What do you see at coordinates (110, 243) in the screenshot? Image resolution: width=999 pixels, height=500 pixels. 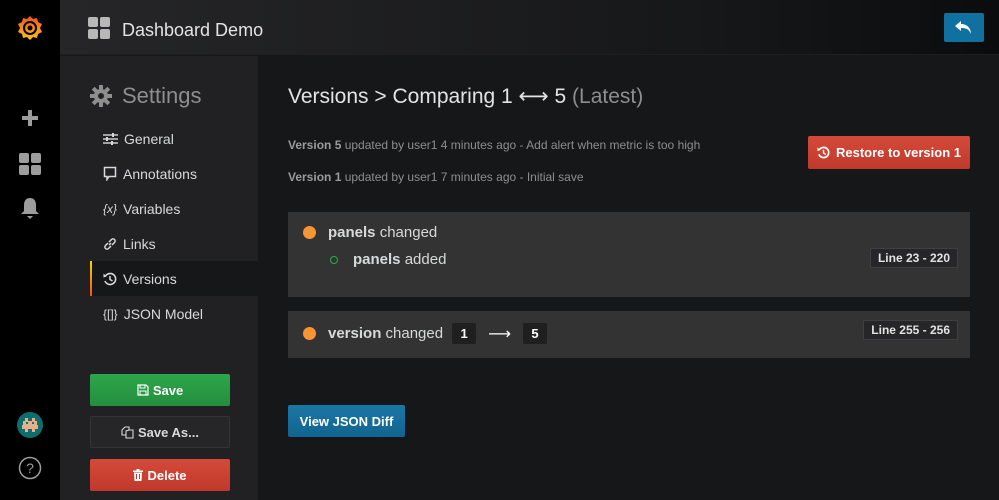 I see `link-icon` at bounding box center [110, 243].